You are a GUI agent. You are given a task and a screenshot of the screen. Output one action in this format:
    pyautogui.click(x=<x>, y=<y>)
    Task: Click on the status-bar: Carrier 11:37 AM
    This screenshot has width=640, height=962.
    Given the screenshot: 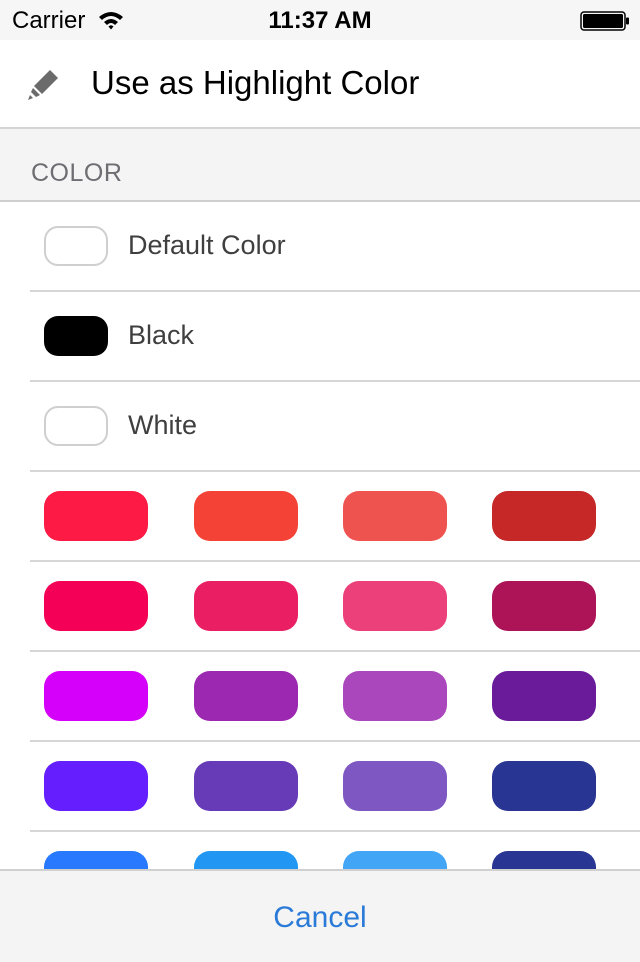 What is the action you would take?
    pyautogui.click(x=320, y=20)
    